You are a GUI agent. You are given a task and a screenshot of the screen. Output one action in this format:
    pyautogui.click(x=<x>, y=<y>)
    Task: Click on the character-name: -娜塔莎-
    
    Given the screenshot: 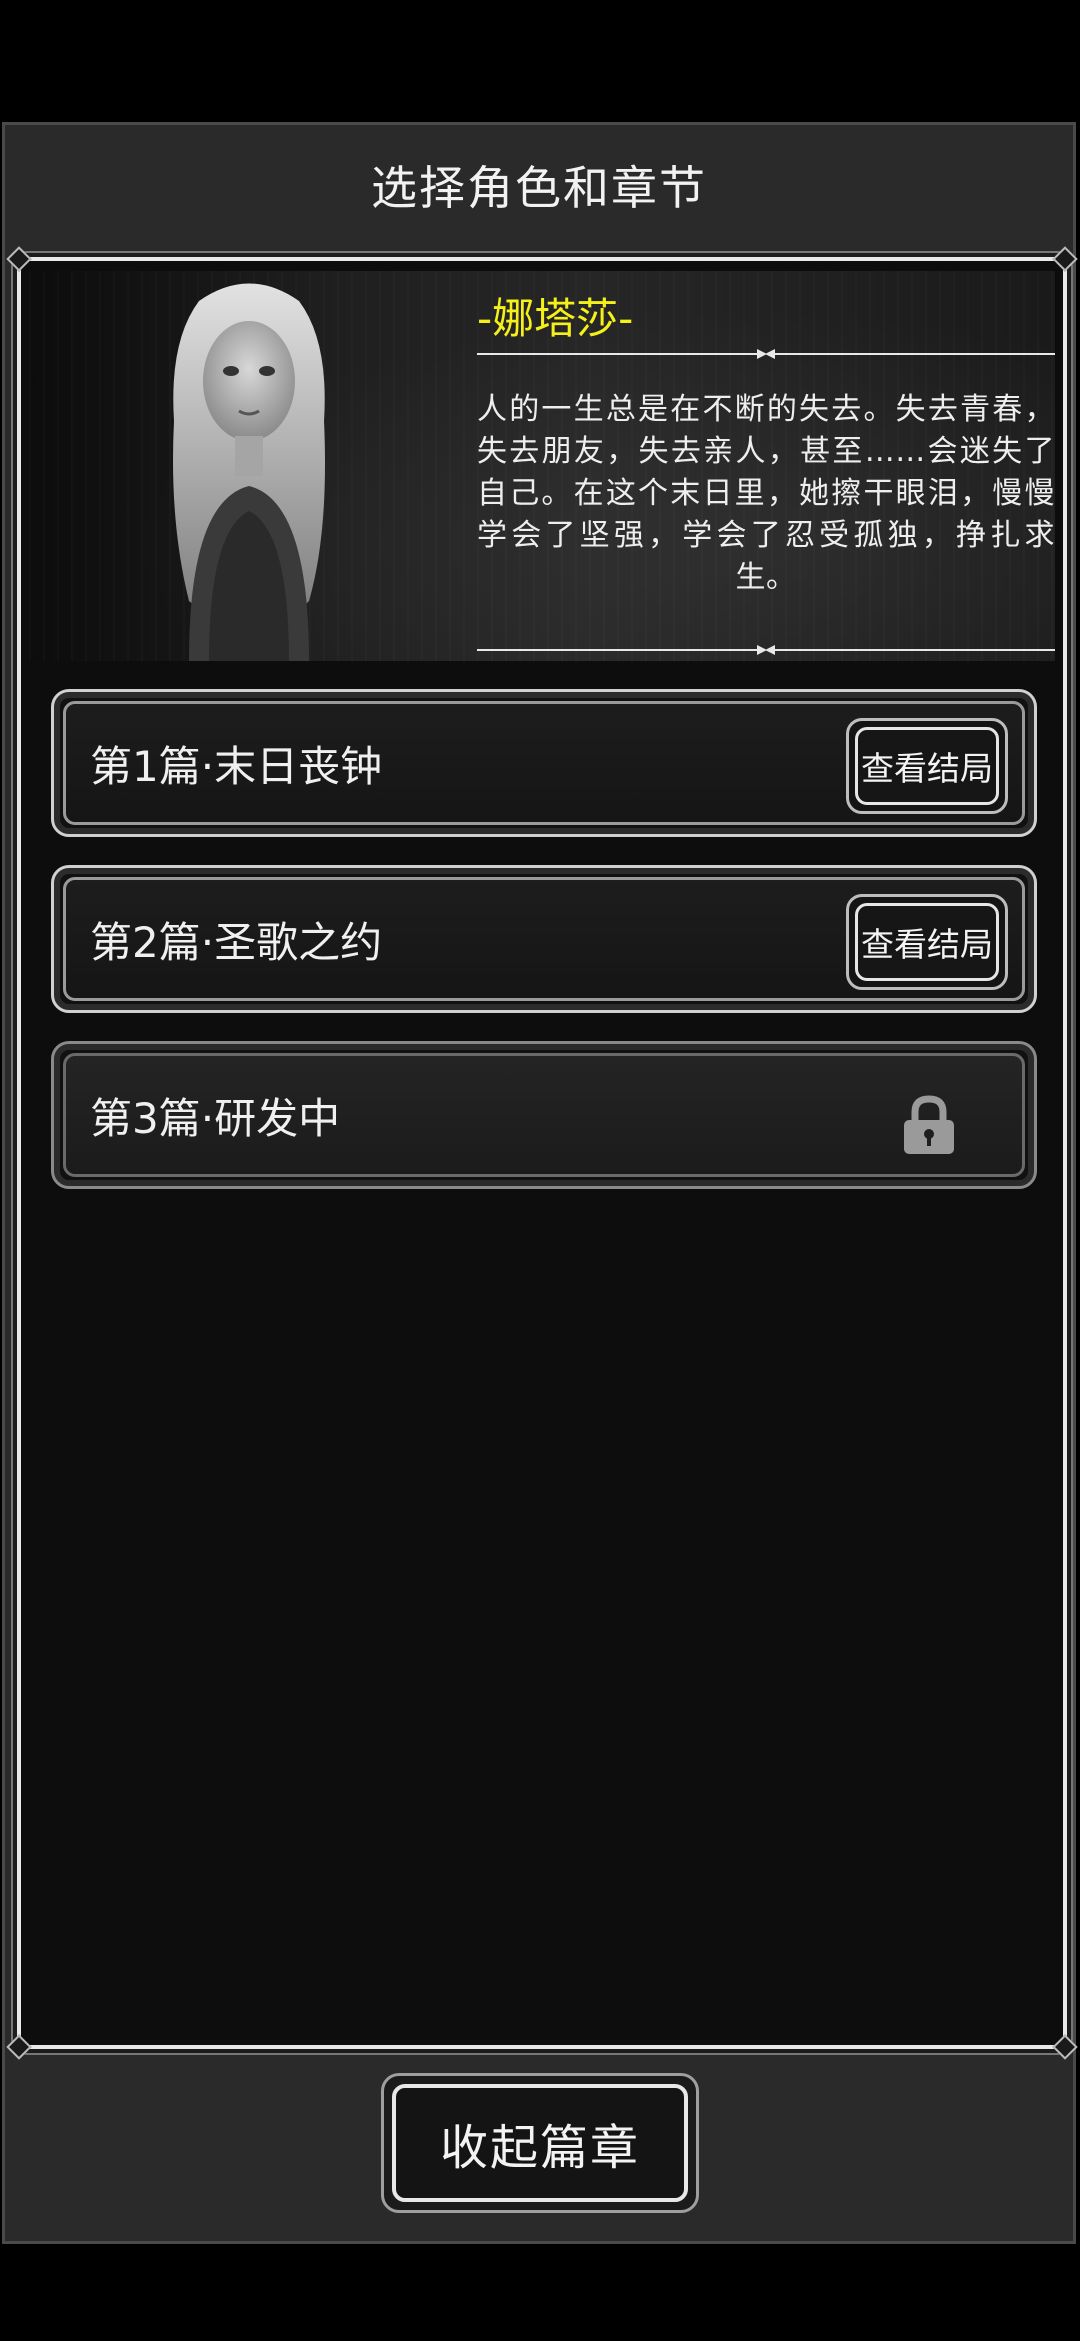 What is the action you would take?
    pyautogui.click(x=555, y=318)
    